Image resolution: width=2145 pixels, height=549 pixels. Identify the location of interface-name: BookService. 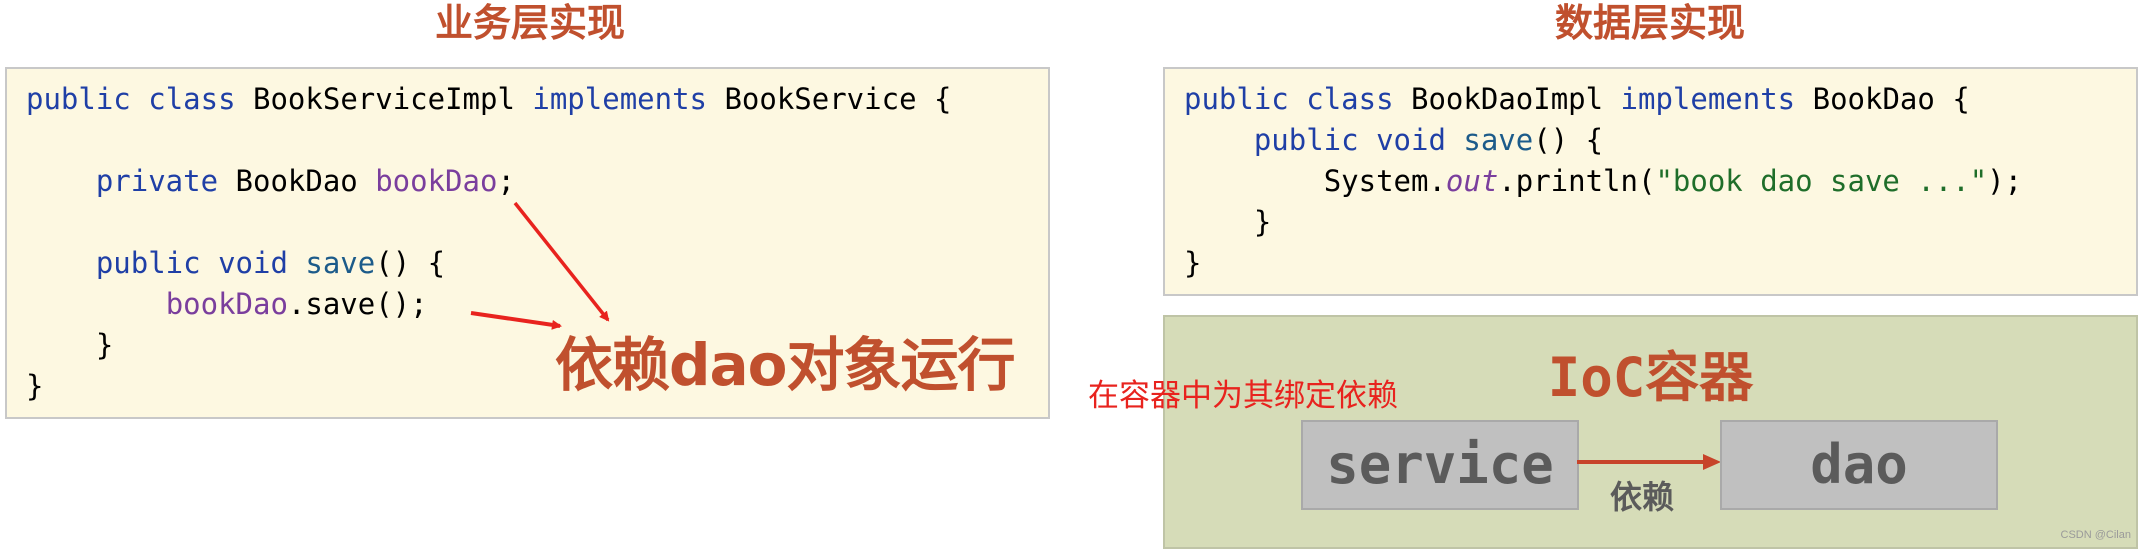
(820, 99).